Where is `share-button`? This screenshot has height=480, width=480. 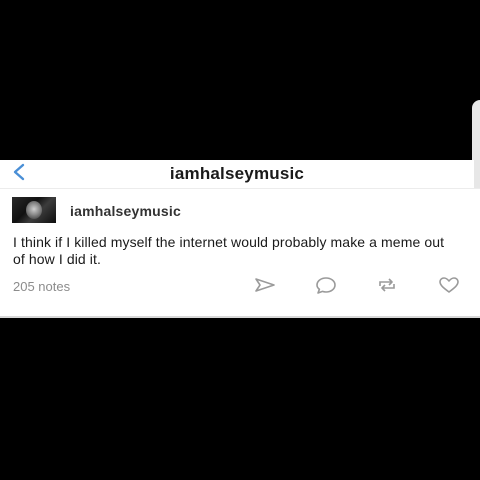
share-button is located at coordinates (265, 287).